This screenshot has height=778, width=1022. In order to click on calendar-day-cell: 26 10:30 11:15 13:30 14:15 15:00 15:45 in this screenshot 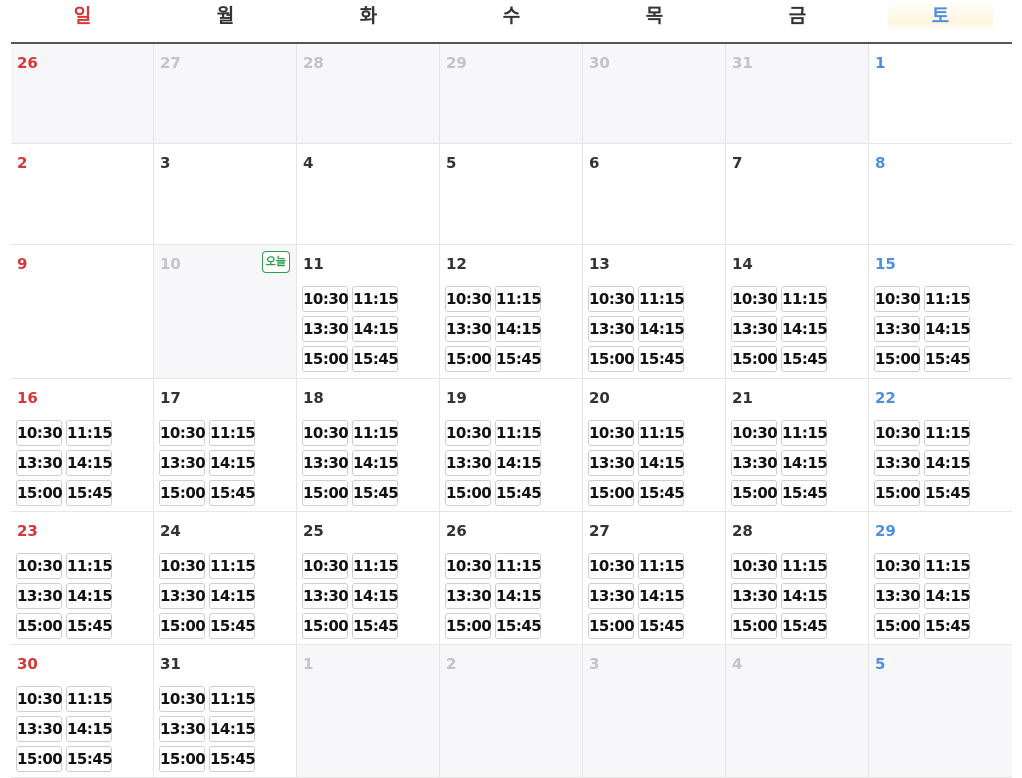, I will do `click(511, 578)`.